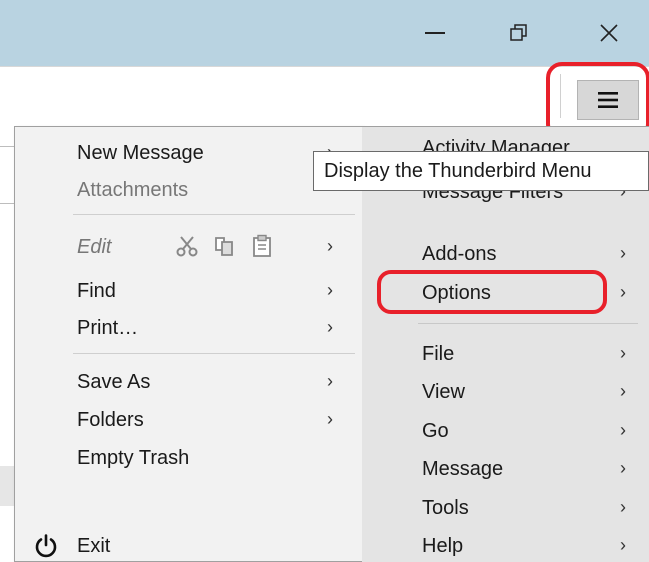  What do you see at coordinates (96, 291) in the screenshot?
I see `menu-item-find: Find` at bounding box center [96, 291].